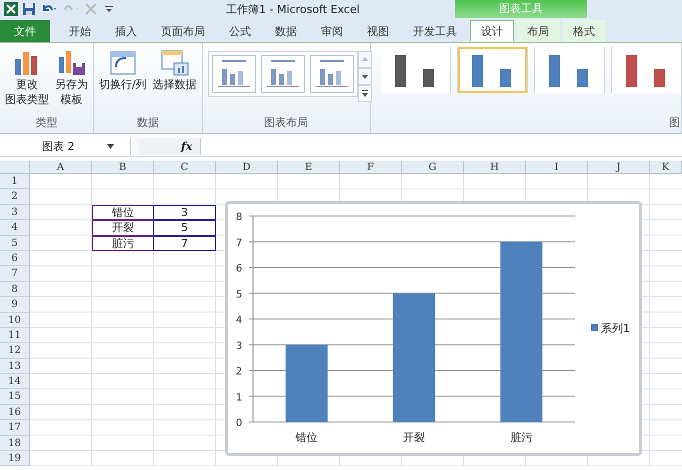 This screenshot has height=470, width=682. Describe the element at coordinates (15, 305) in the screenshot. I see `row-header: 9` at that location.